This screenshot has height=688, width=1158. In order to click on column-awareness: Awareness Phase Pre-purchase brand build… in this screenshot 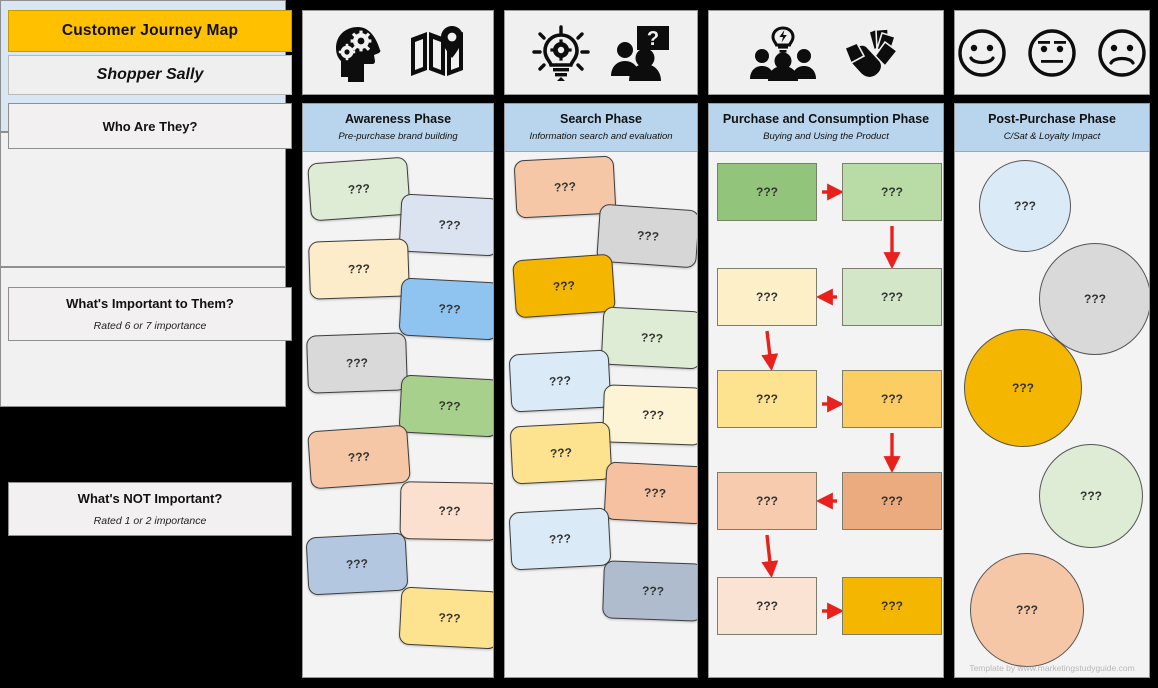, I will do `click(398, 390)`.